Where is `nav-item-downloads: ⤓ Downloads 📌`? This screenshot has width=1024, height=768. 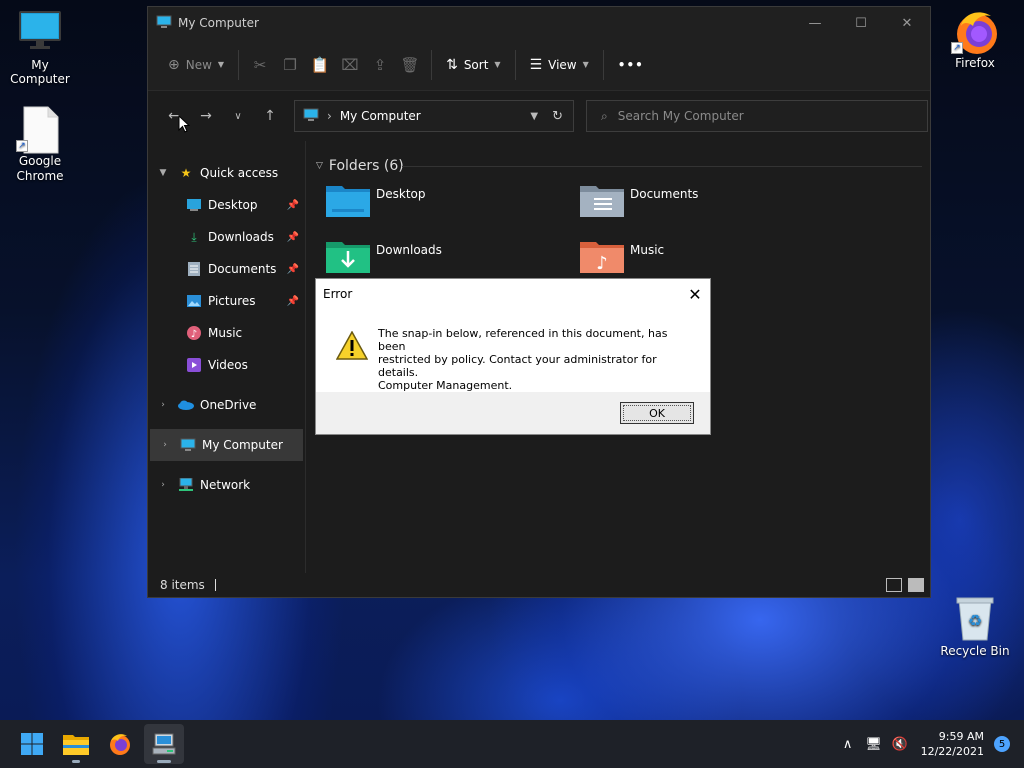
nav-item-downloads: ⤓ Downloads 📌 is located at coordinates (226, 237).